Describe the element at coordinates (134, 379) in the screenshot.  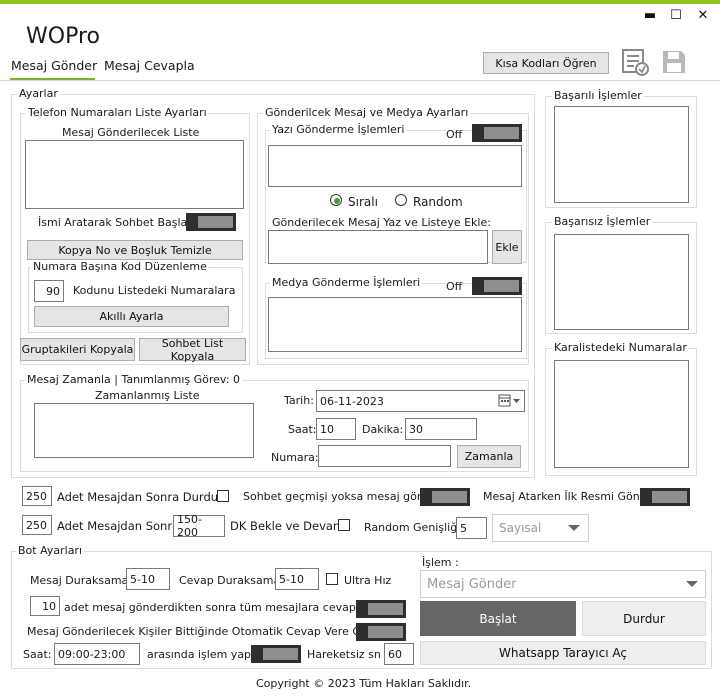
I see `schedule-group-title: Mesaj Zamanla | Tanımlanmış Görev: 0` at that location.